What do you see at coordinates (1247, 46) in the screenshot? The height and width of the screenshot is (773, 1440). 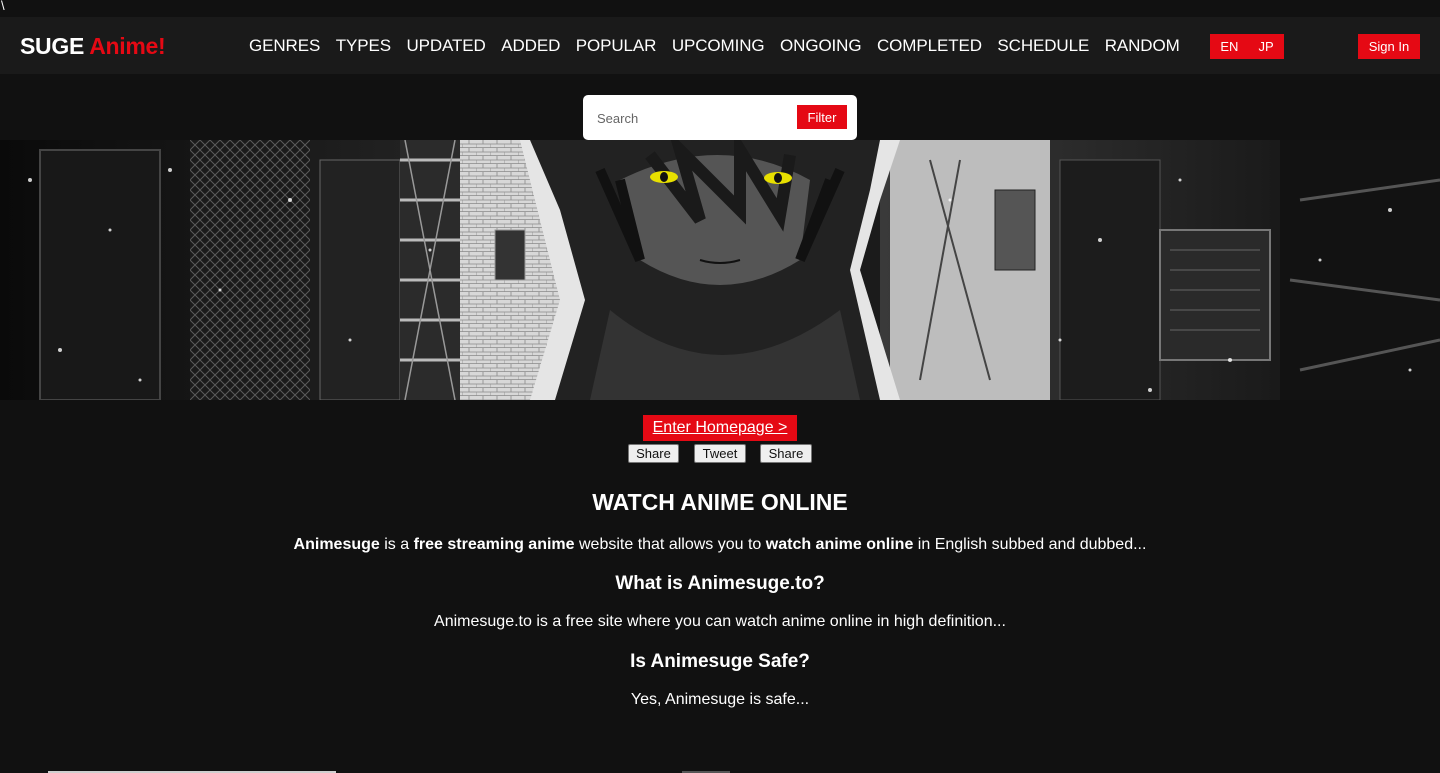 I see `language-toggle: EN JP` at bounding box center [1247, 46].